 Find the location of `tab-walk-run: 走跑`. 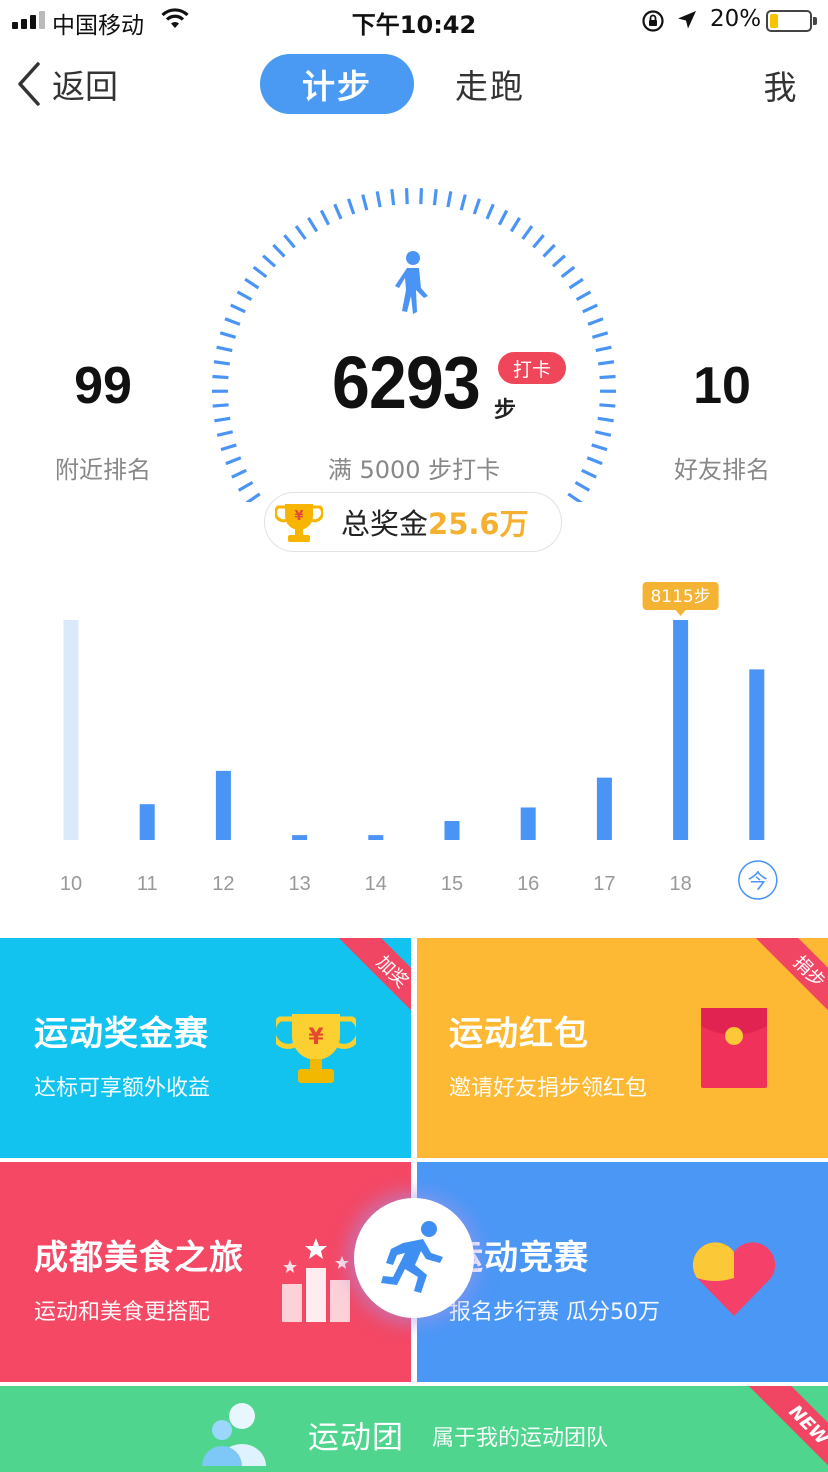

tab-walk-run: 走跑 is located at coordinates (490, 84).